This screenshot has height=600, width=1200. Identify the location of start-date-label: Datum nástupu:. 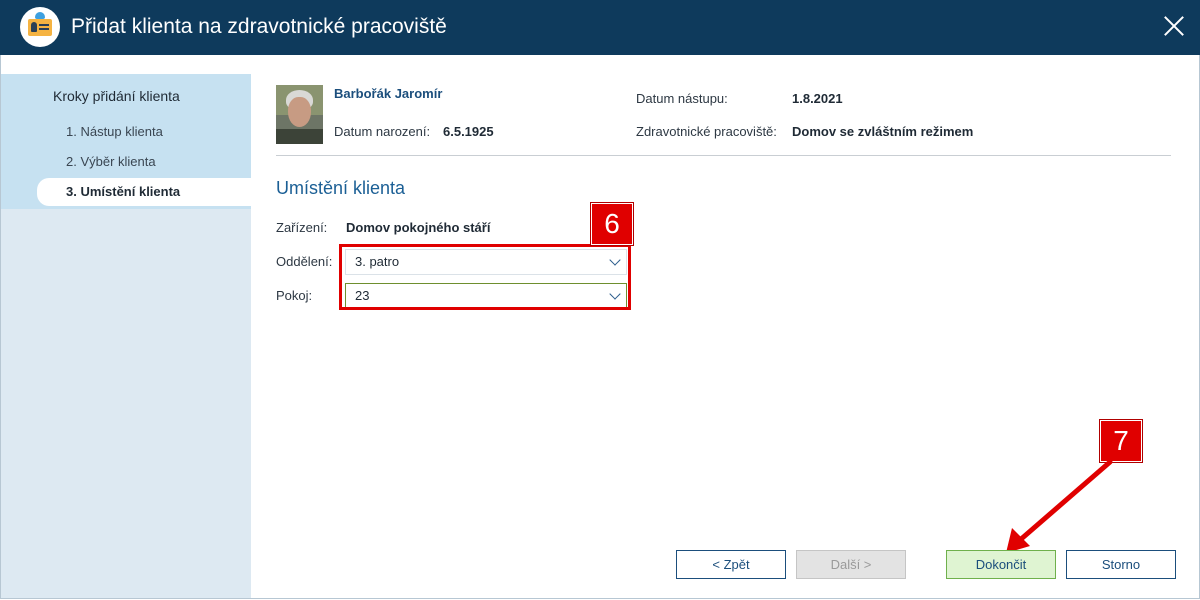
(682, 98).